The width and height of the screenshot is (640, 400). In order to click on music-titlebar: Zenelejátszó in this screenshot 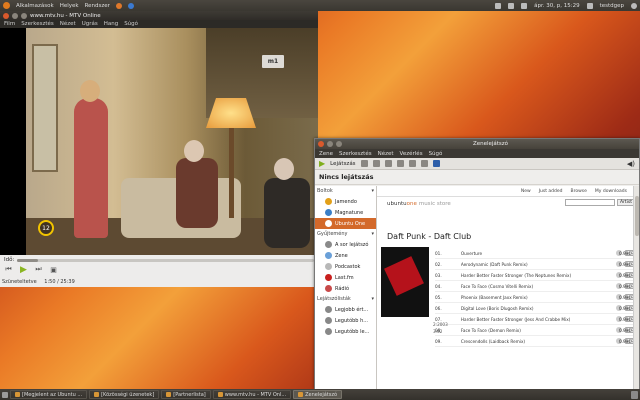, I will do `click(477, 144)`.